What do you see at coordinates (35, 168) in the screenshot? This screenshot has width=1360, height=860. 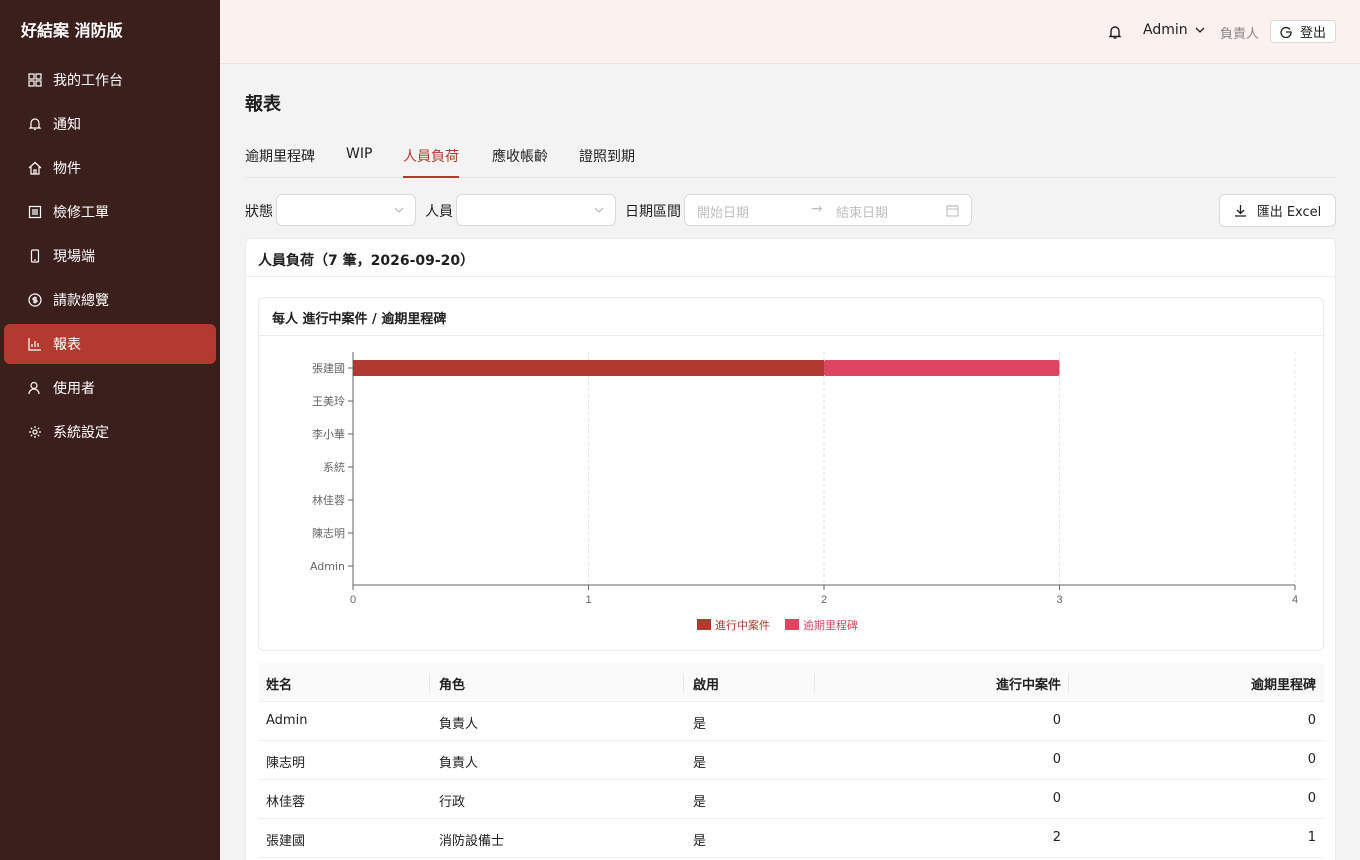 I see `home-icon` at bounding box center [35, 168].